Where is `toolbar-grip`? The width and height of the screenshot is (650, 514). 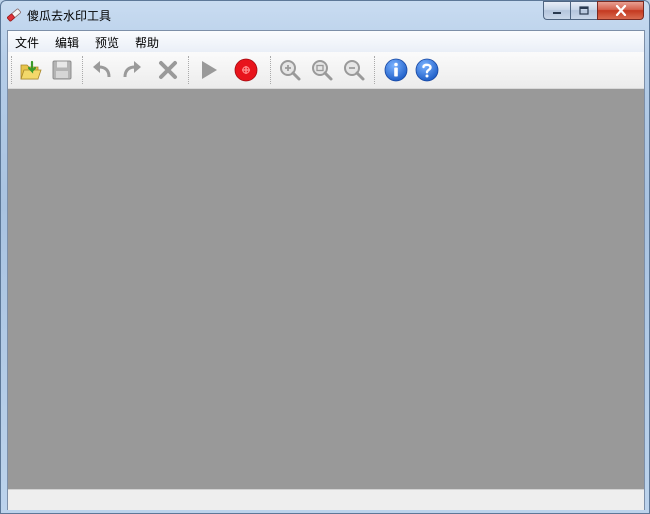
toolbar-grip is located at coordinates (12, 70).